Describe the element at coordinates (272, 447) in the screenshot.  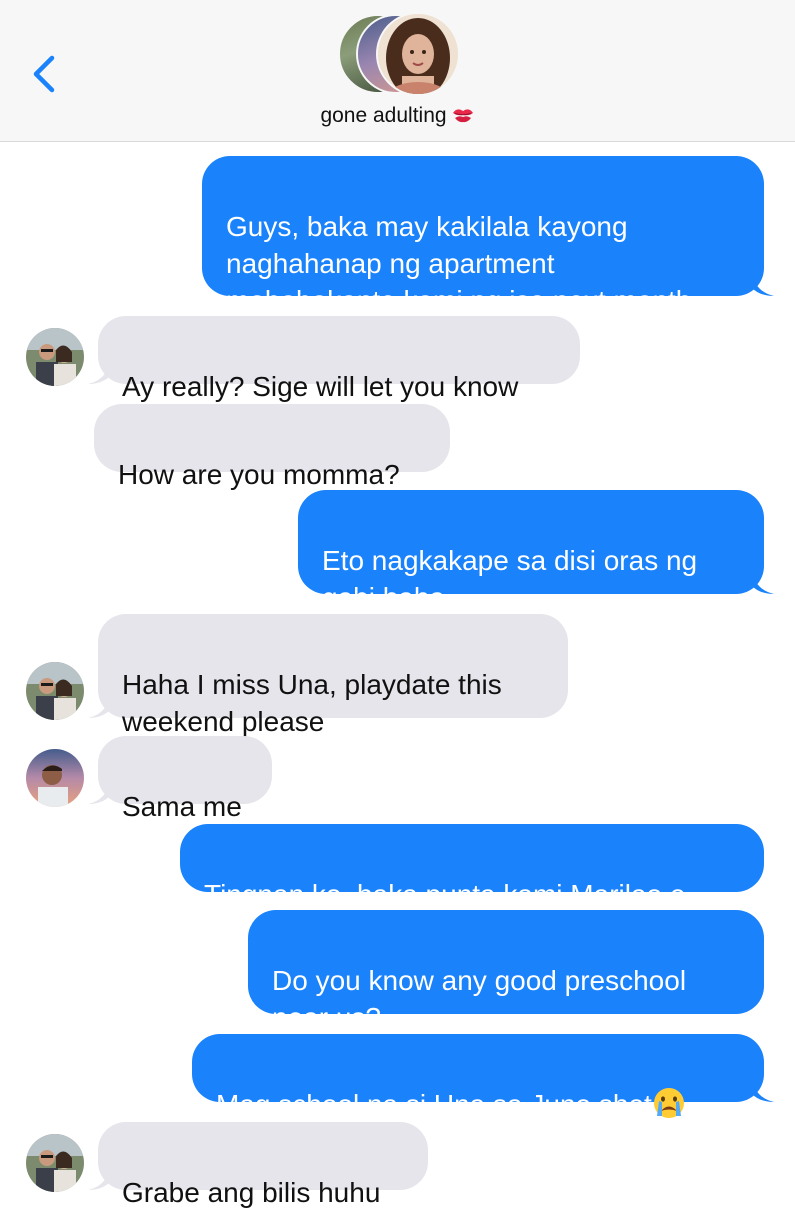
I see `incoming-message: How are you momma?` at that location.